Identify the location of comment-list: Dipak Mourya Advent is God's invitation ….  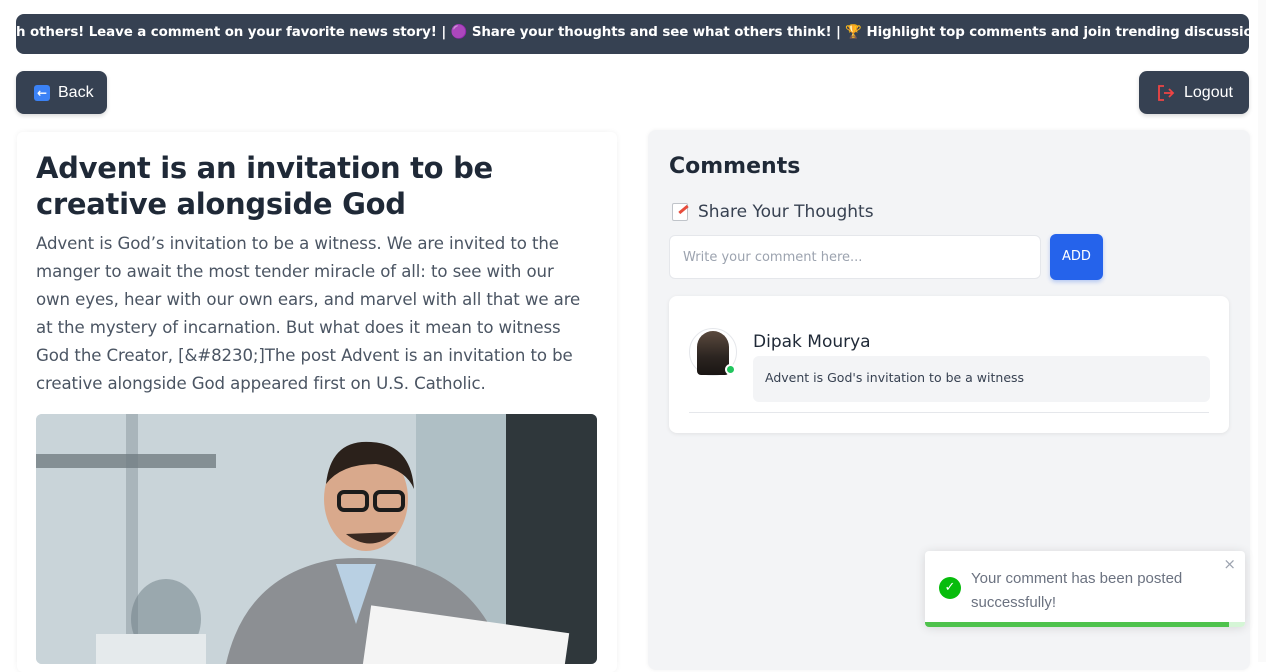
(949, 364).